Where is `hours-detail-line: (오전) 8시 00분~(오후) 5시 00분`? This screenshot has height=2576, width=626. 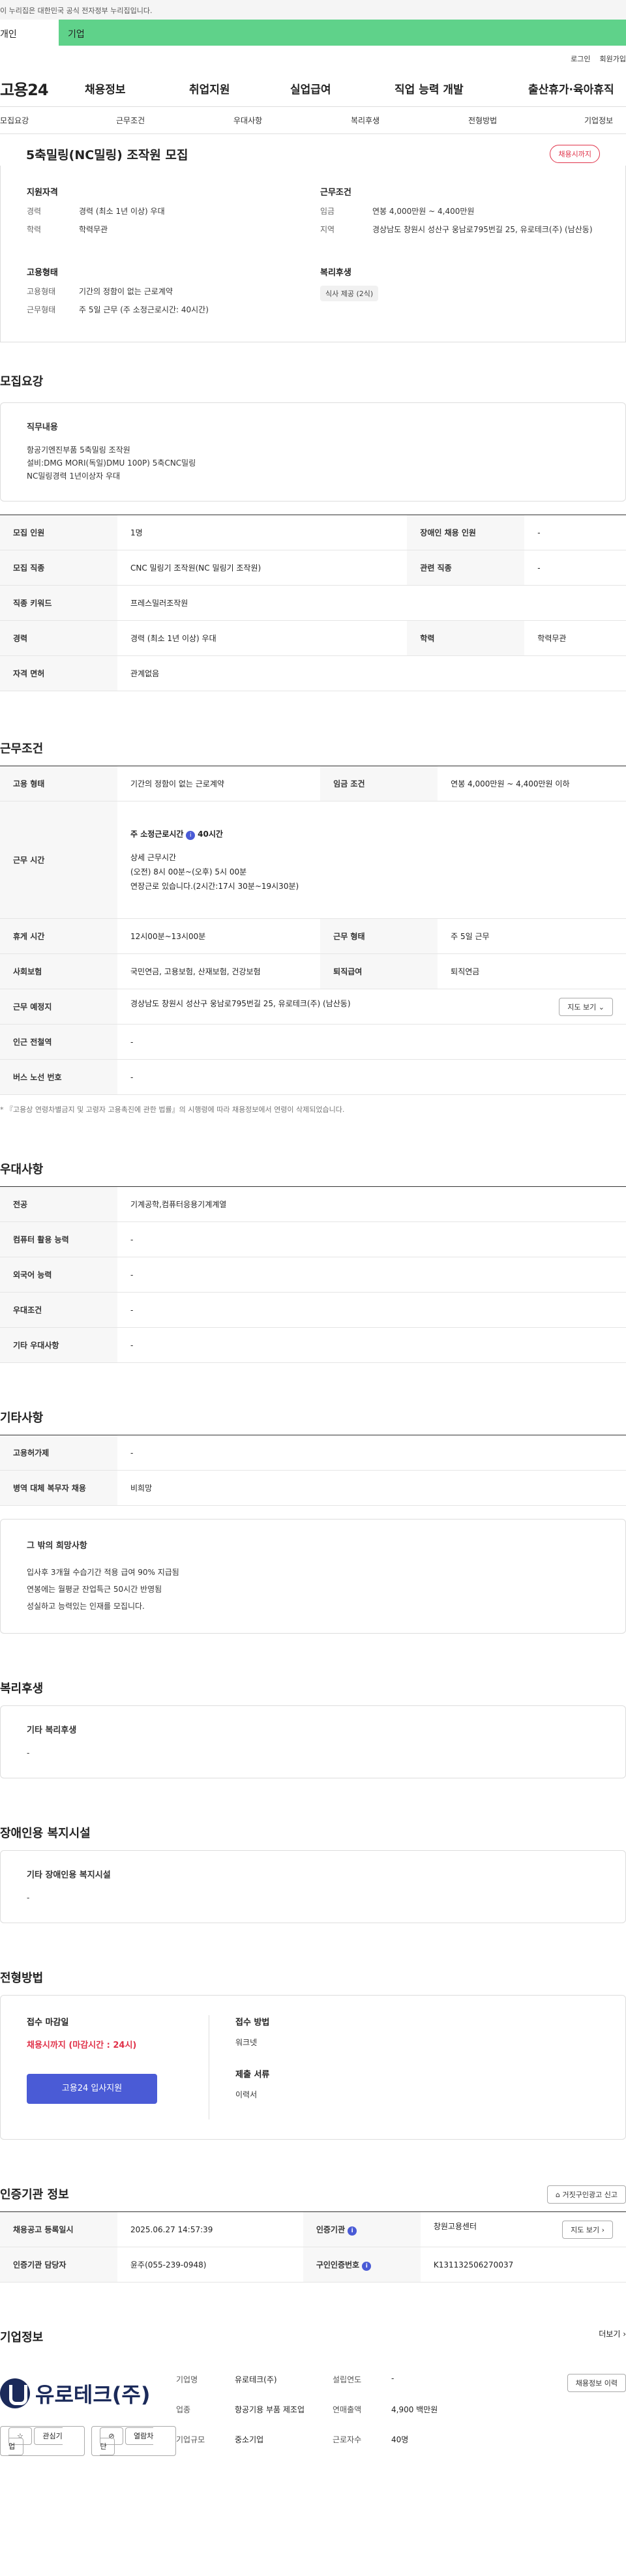
hours-detail-line: (오전) 8시 00분~(오후) 5시 00분 is located at coordinates (188, 871).